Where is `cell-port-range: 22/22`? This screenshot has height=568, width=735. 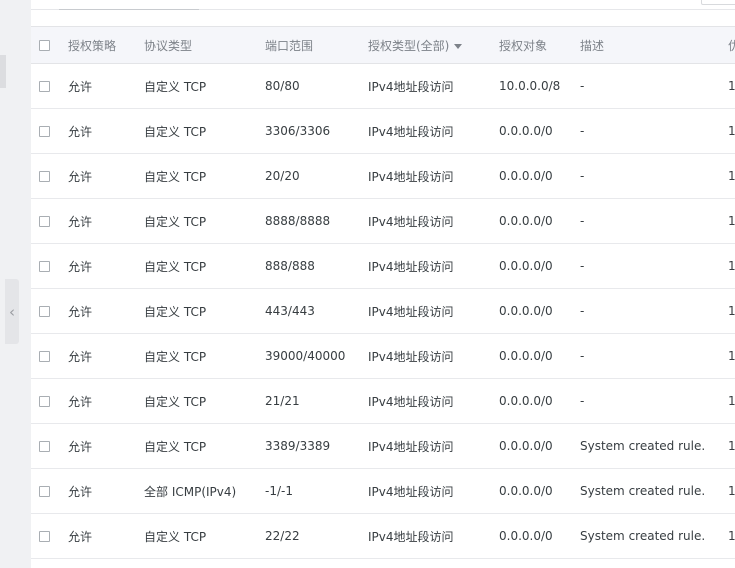
cell-port-range: 22/22 is located at coordinates (316, 536).